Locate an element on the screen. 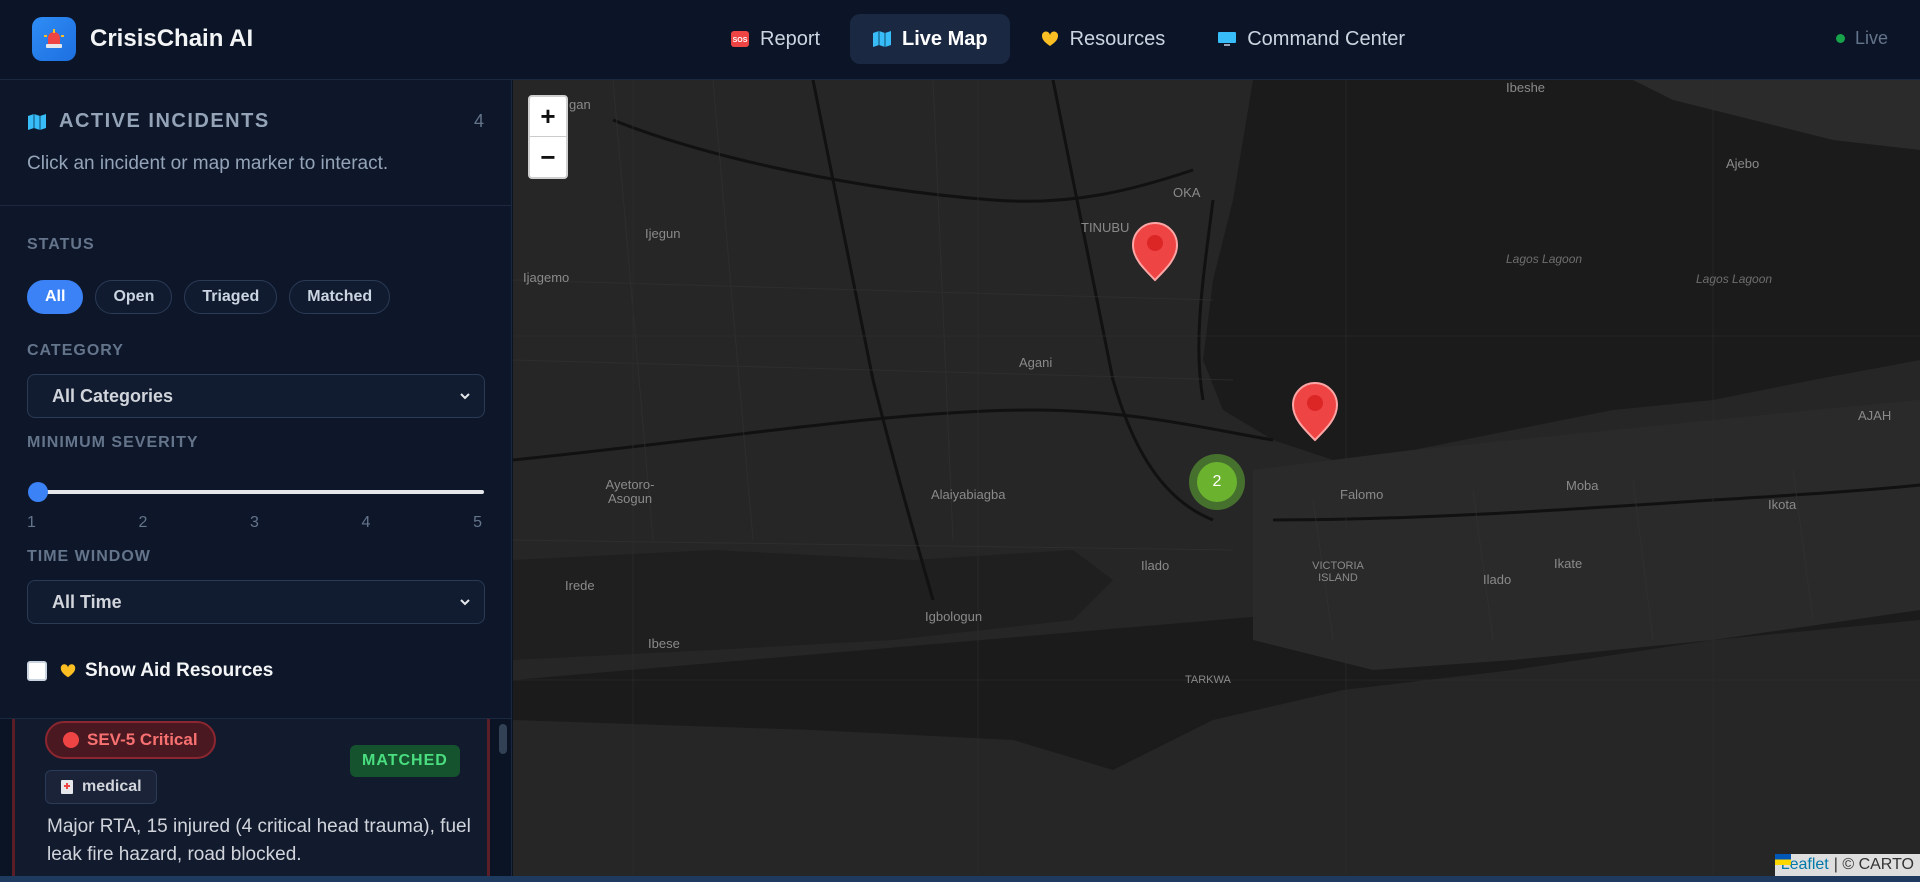 The width and height of the screenshot is (1920, 882). show-resources-label-wrap: Show Aid Resources is located at coordinates (166, 671).